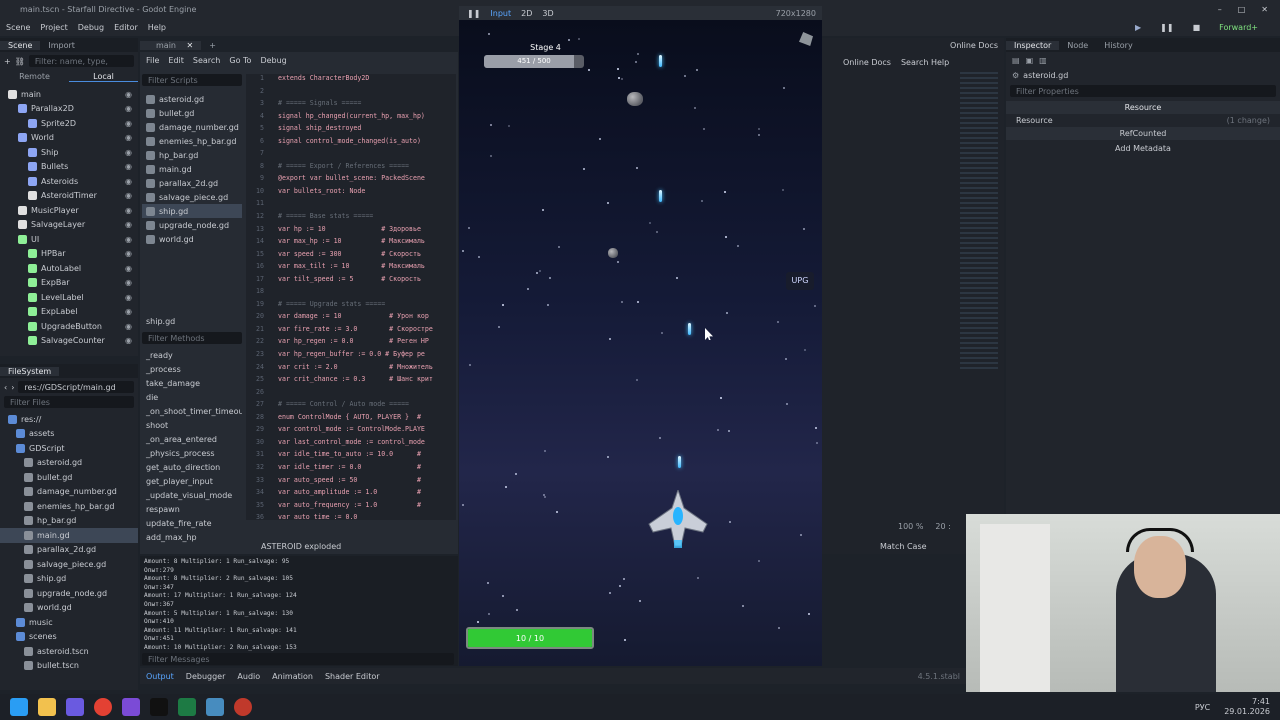 The image size is (1280, 720). I want to click on scene-node: Parallax2D ◉, so click(69, 109).